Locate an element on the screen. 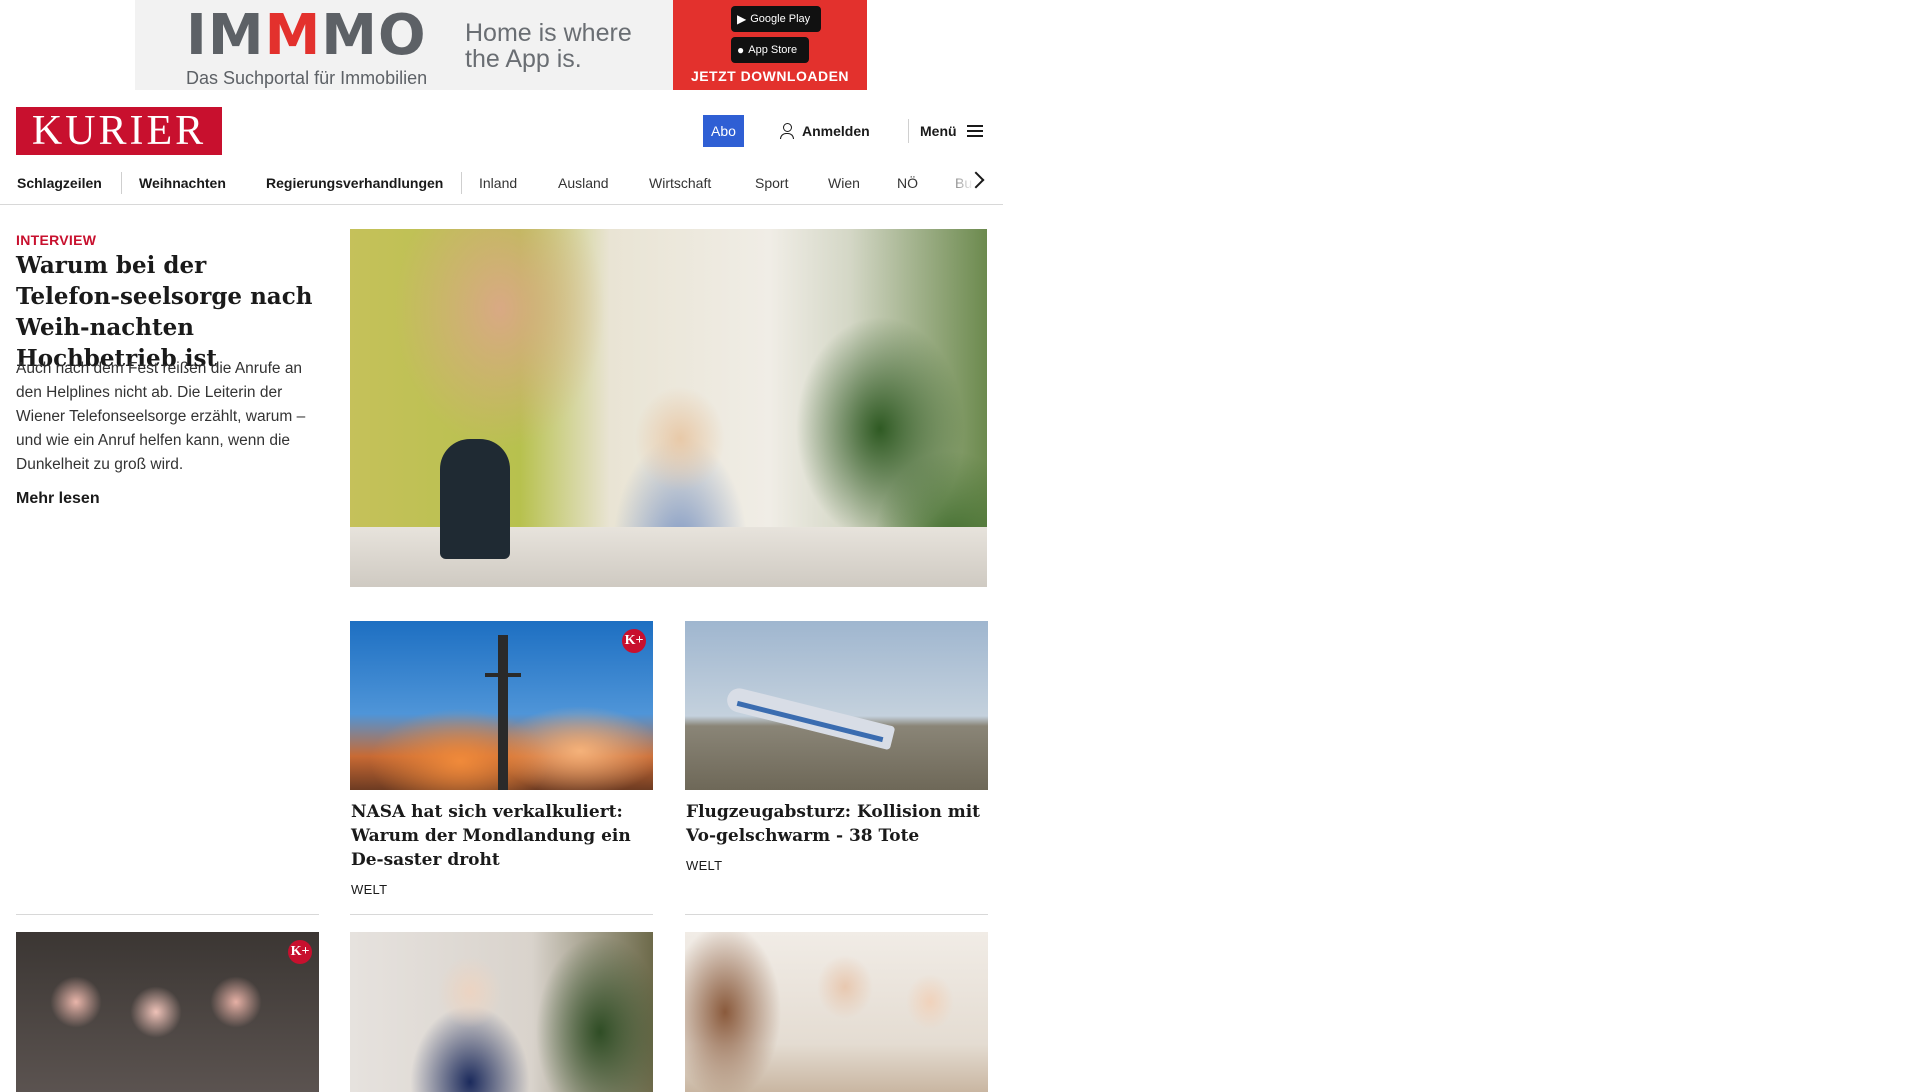  hamburger-icon is located at coordinates (974, 131).